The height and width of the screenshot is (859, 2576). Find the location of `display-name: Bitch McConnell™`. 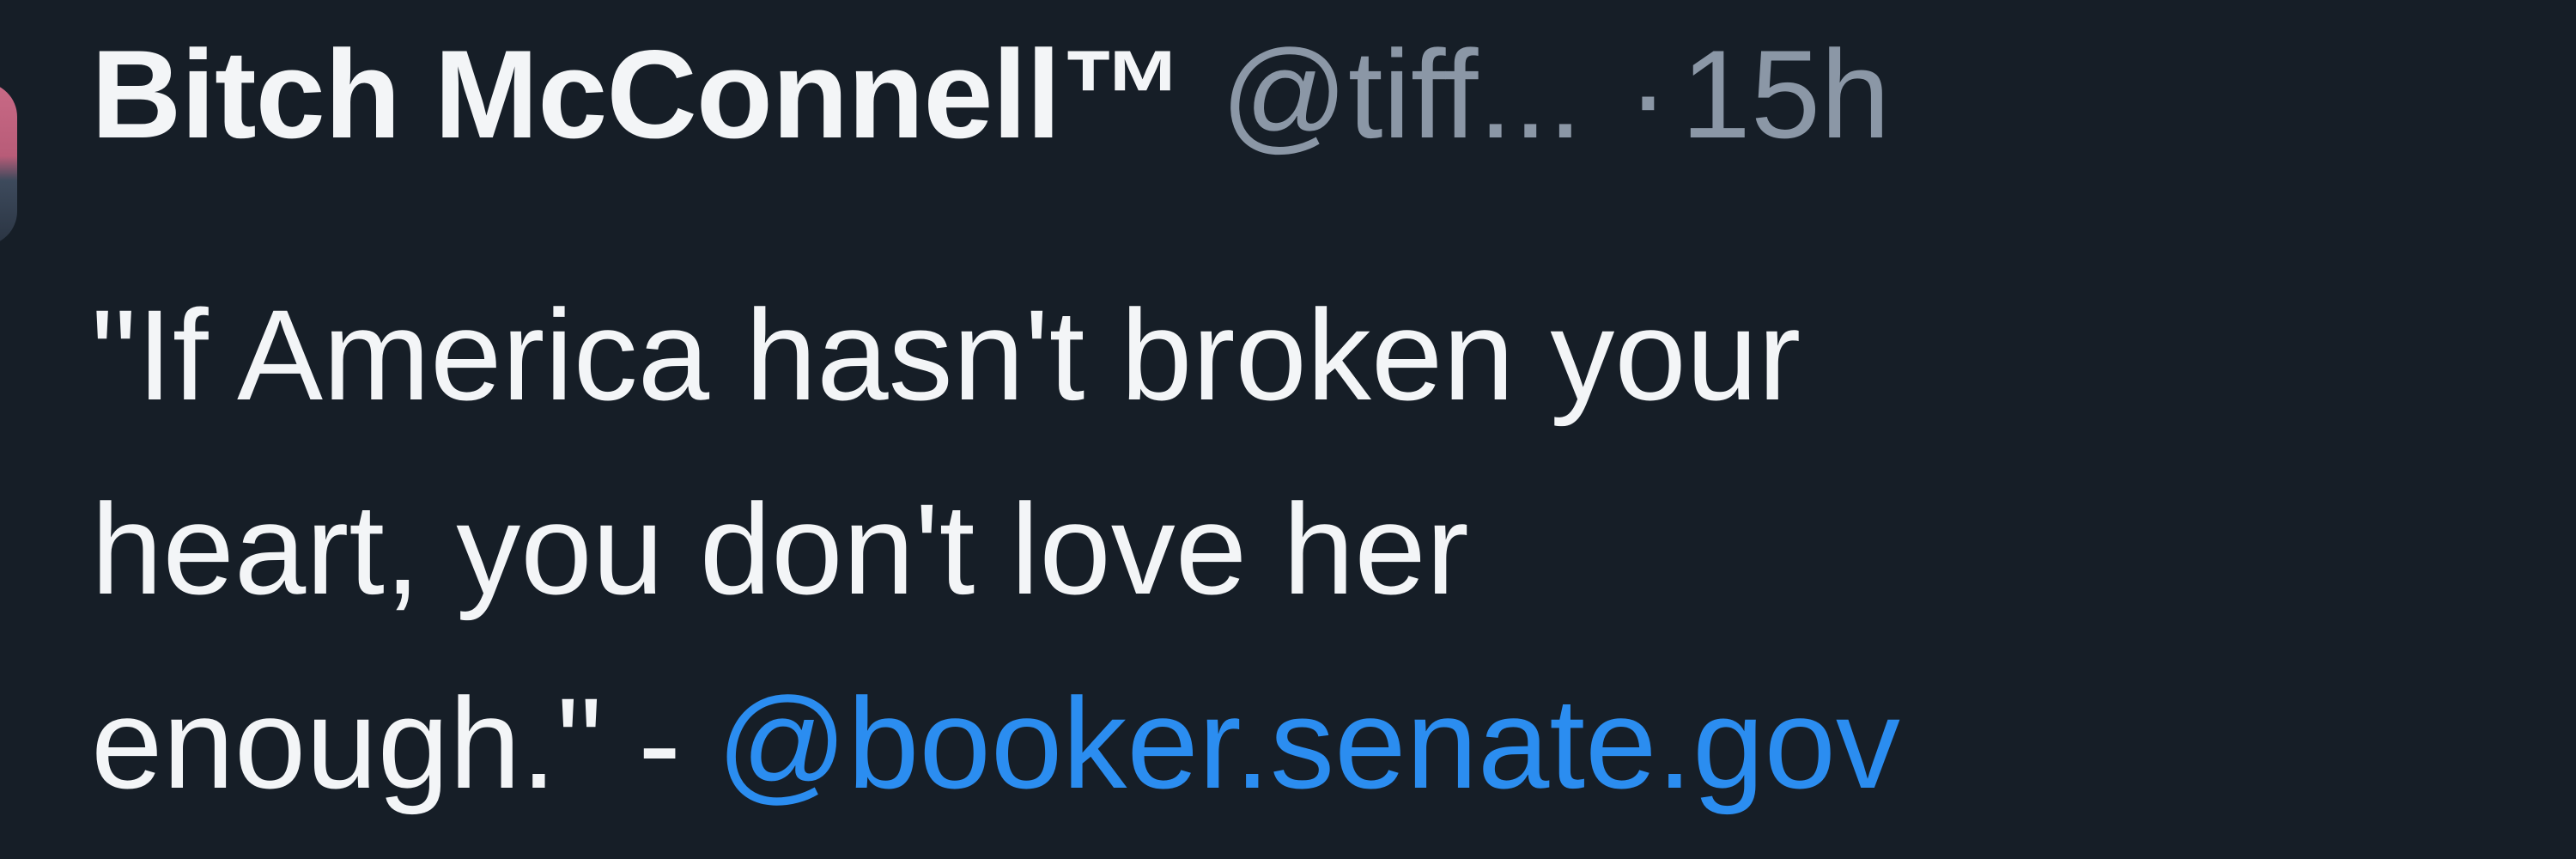

display-name: Bitch McConnell™ is located at coordinates (638, 94).